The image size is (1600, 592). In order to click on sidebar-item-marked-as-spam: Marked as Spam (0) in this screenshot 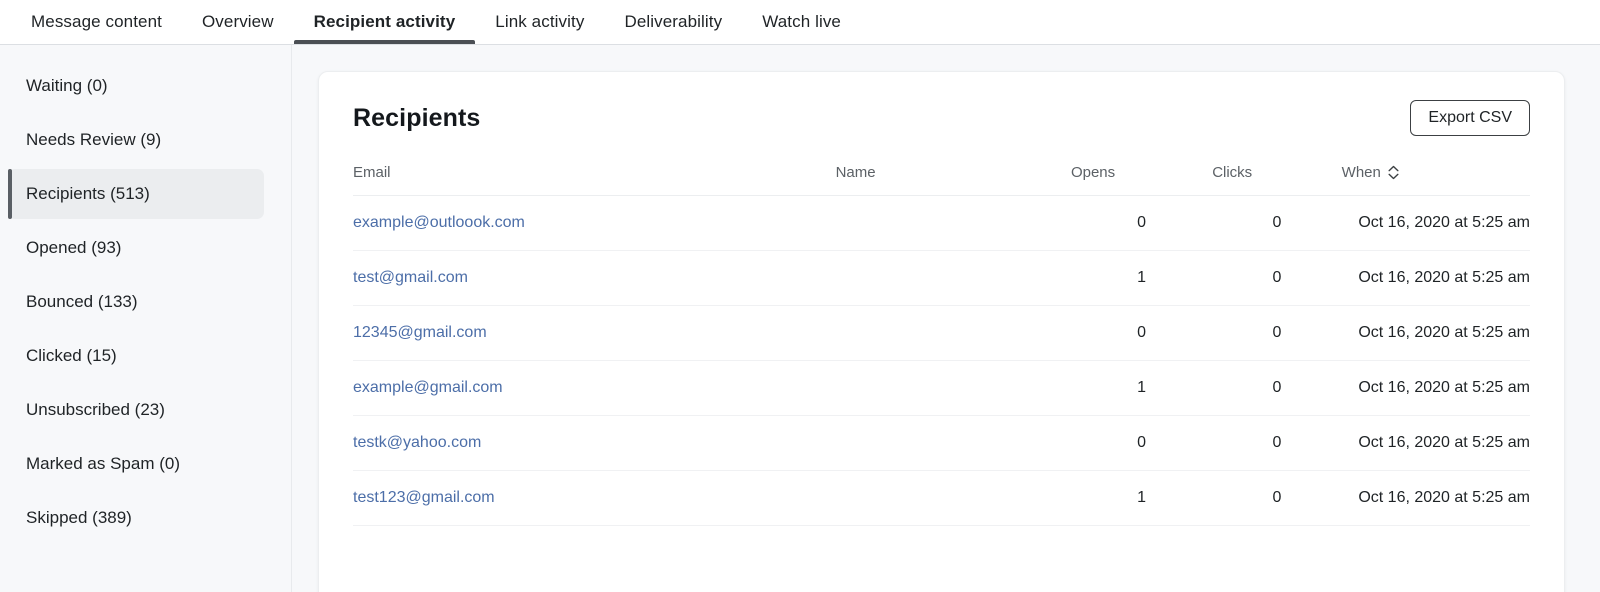, I will do `click(136, 464)`.